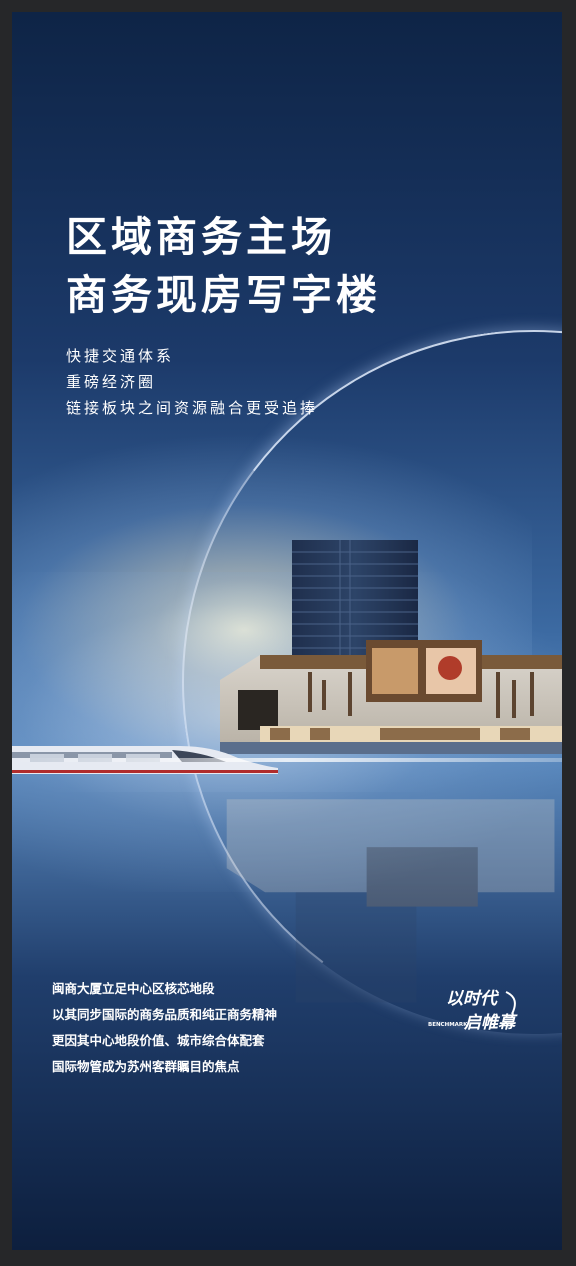 This screenshot has width=576, height=1266. What do you see at coordinates (111, 382) in the screenshot?
I see `subheading-2: 重磅经济圈` at bounding box center [111, 382].